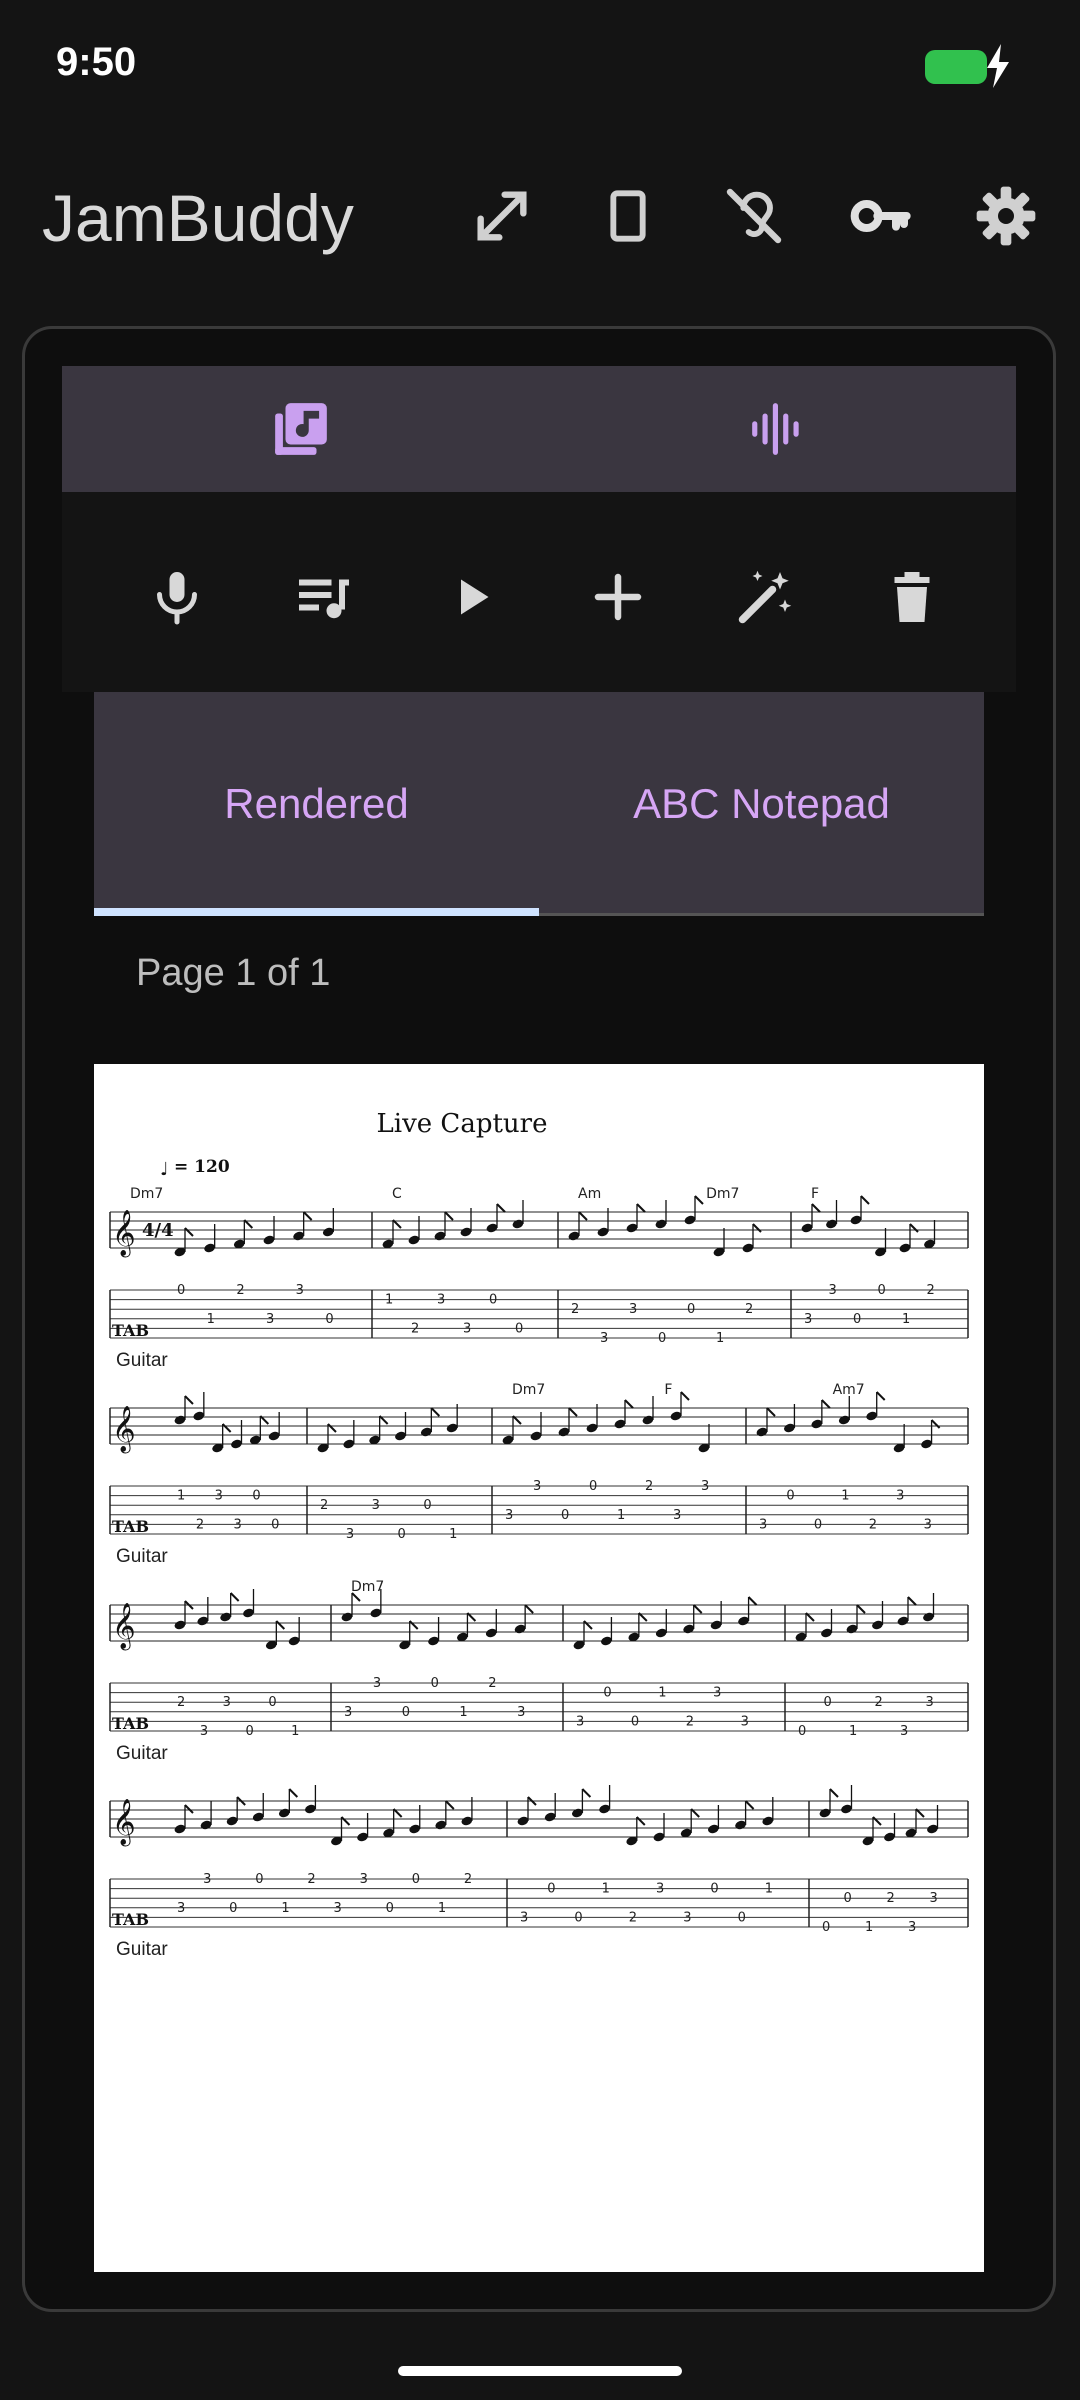  I want to click on tab-abc-notepad: ABC Notepad, so click(761, 804).